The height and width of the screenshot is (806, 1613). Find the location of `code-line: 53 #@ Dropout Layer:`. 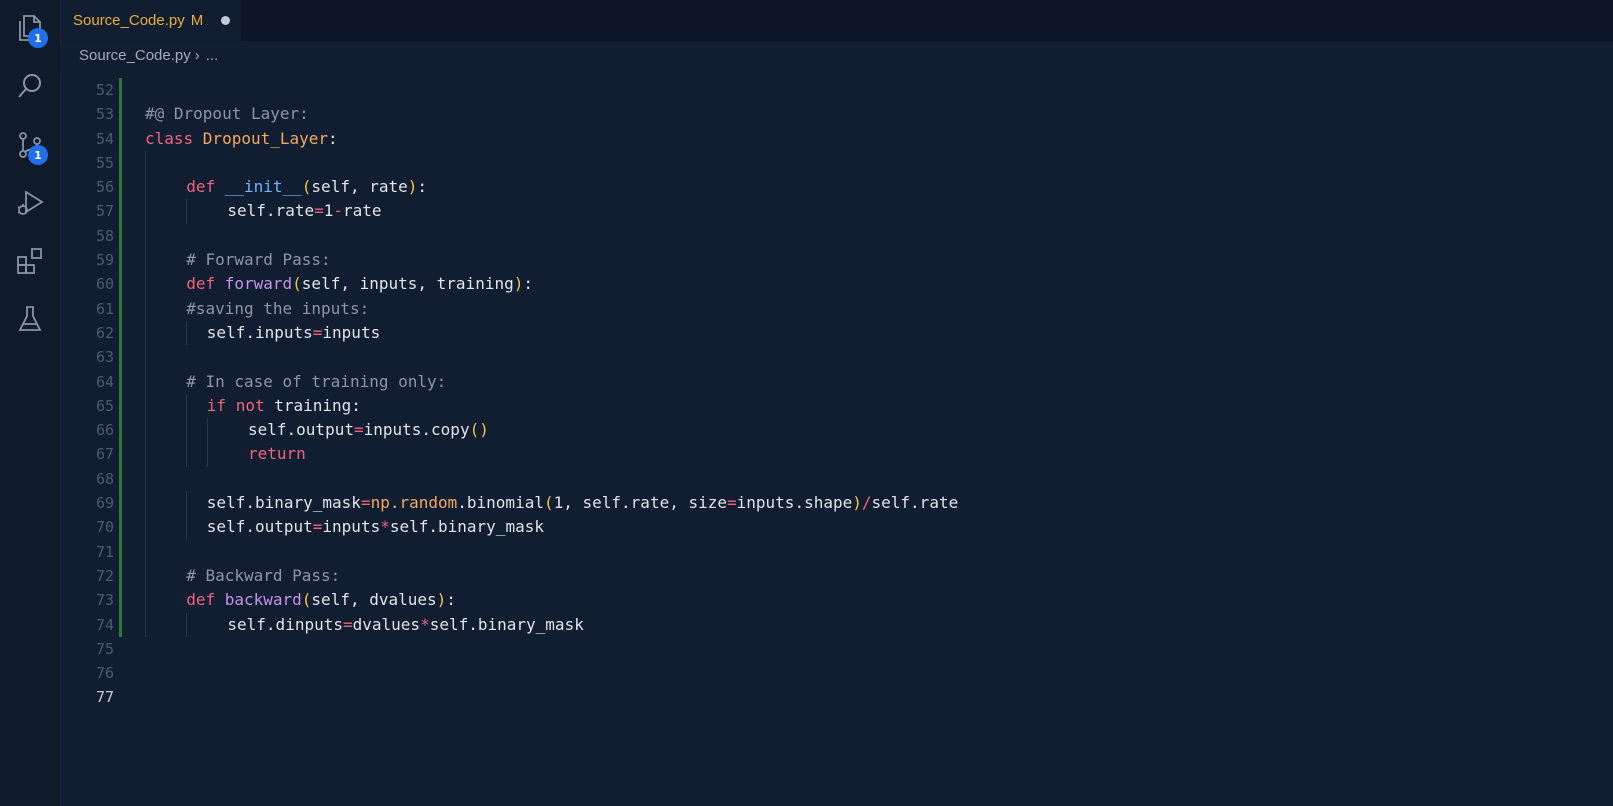

code-line: 53 #@ Dropout Layer: is located at coordinates (837, 114).